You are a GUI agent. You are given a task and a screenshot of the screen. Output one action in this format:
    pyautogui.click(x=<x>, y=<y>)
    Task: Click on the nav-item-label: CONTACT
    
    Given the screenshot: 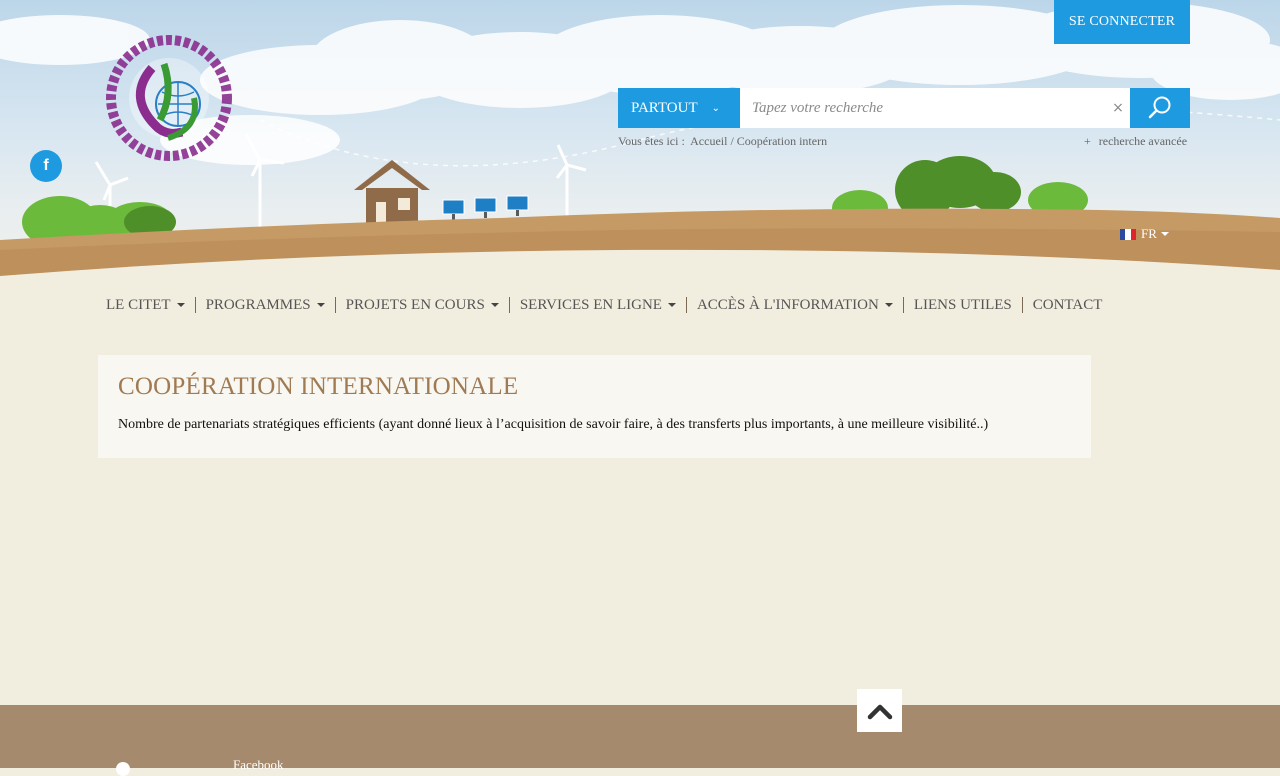 What is the action you would take?
    pyautogui.click(x=1067, y=304)
    